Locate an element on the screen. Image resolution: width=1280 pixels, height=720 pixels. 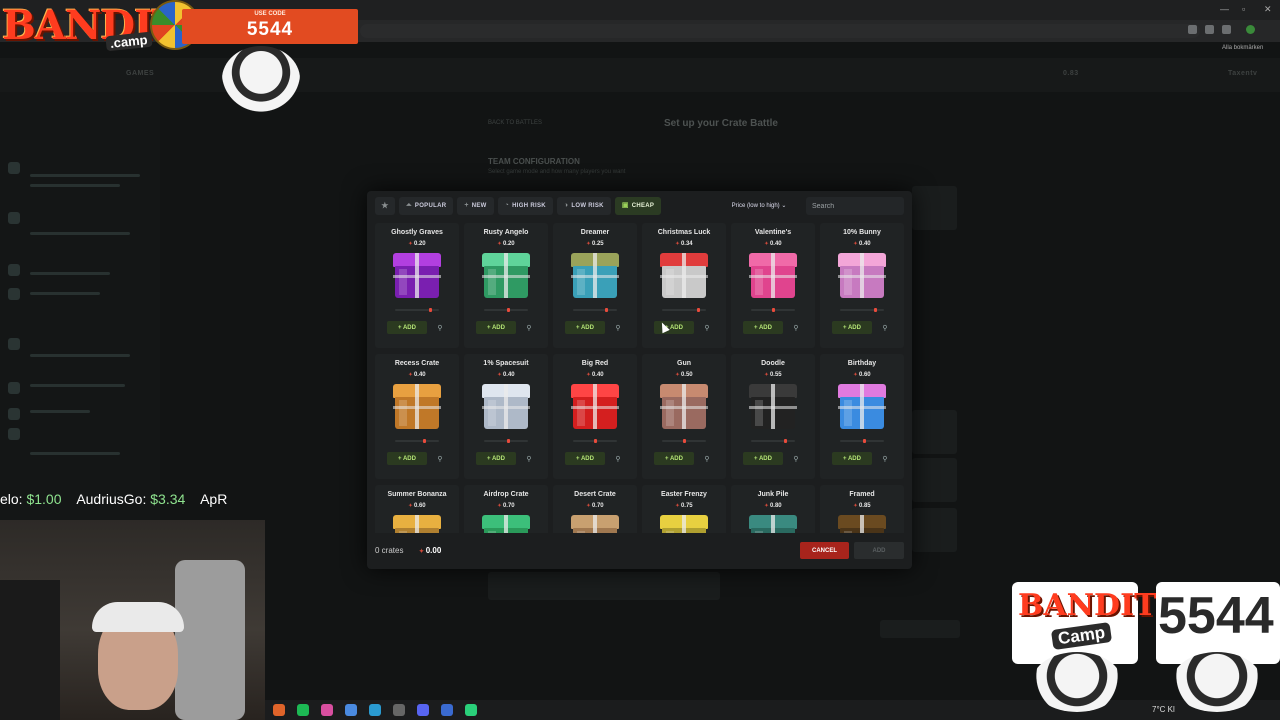
add-crates-button: ADD is located at coordinates (879, 550).